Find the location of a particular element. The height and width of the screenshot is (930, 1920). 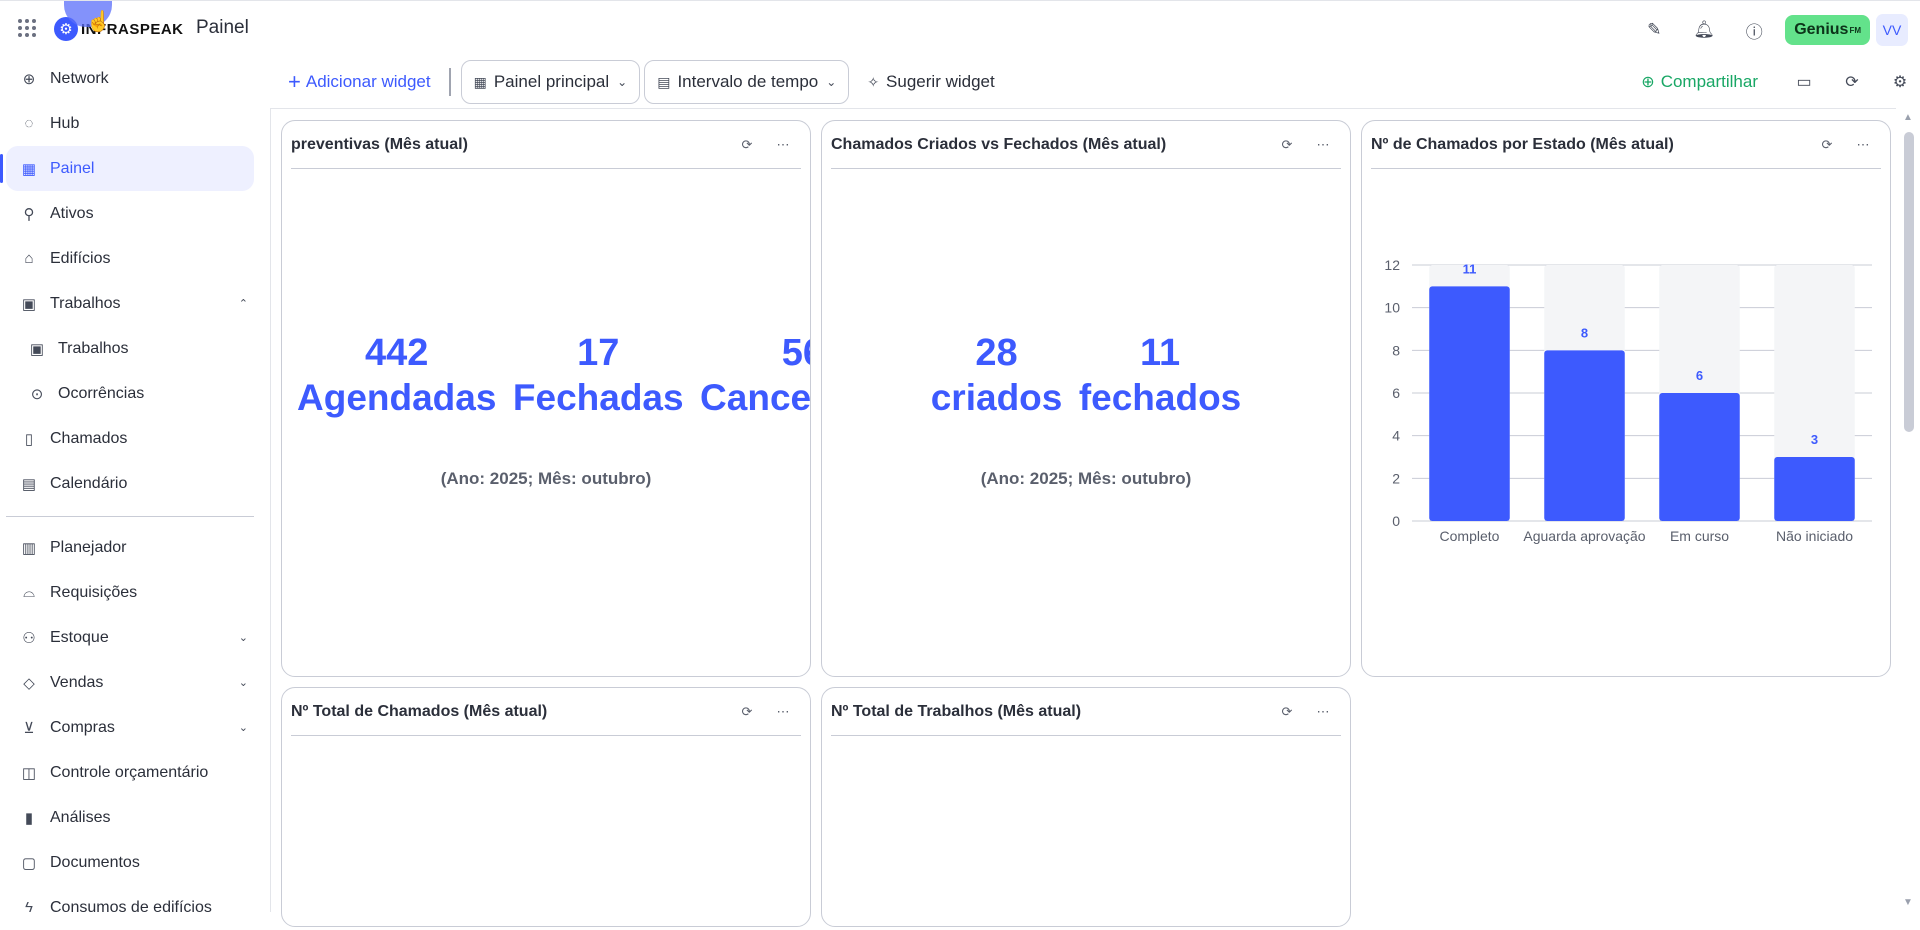

page-scrollbar: ▲ ▼ is located at coordinates (1908, 510).